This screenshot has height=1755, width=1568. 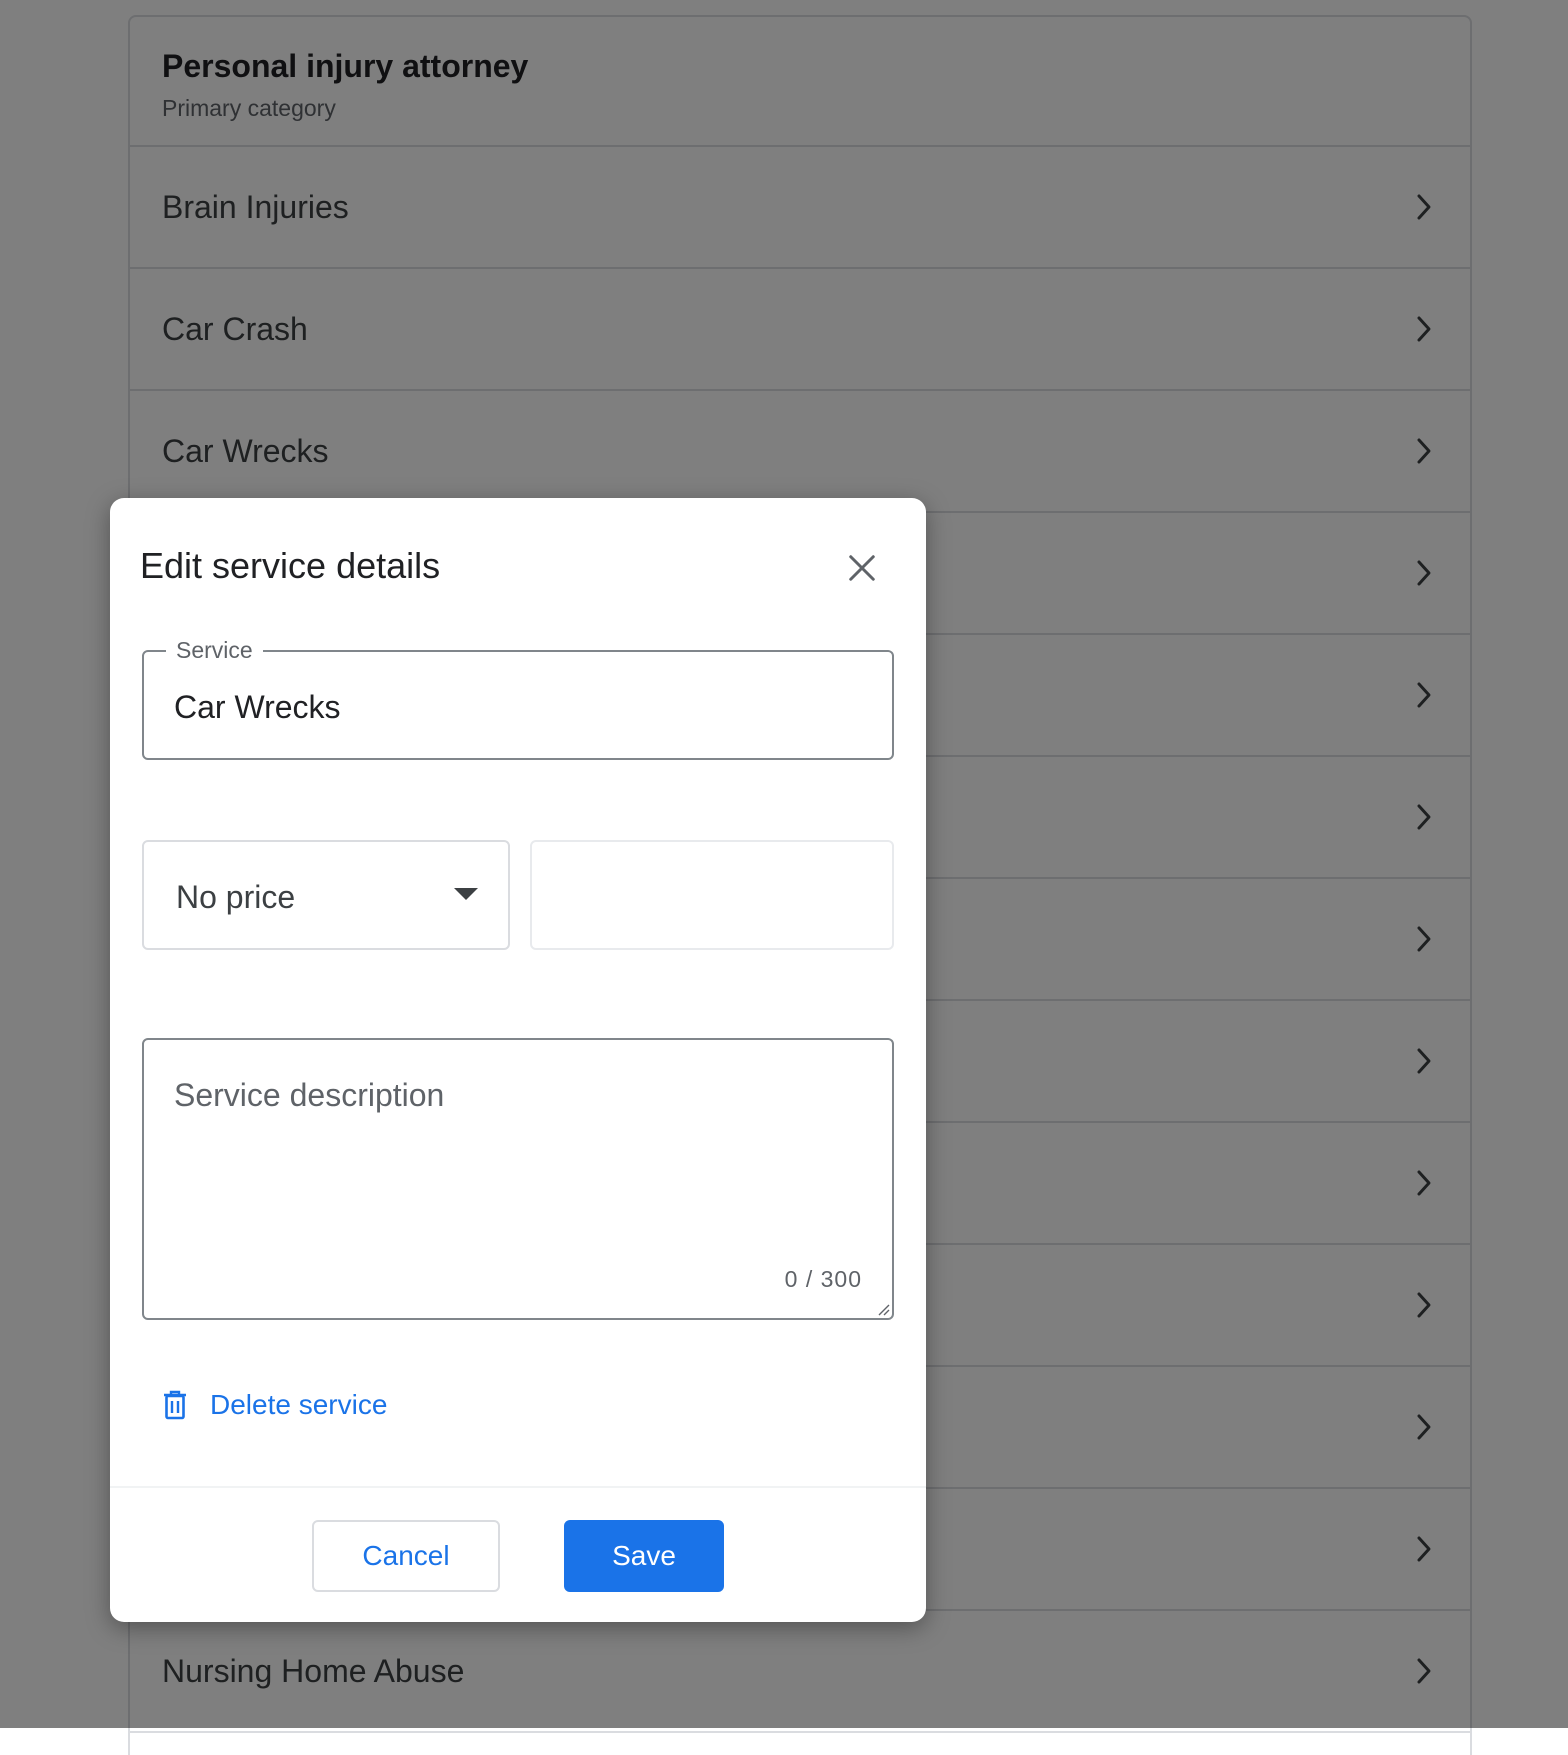 I want to click on price-type-value: No price, so click(x=236, y=897).